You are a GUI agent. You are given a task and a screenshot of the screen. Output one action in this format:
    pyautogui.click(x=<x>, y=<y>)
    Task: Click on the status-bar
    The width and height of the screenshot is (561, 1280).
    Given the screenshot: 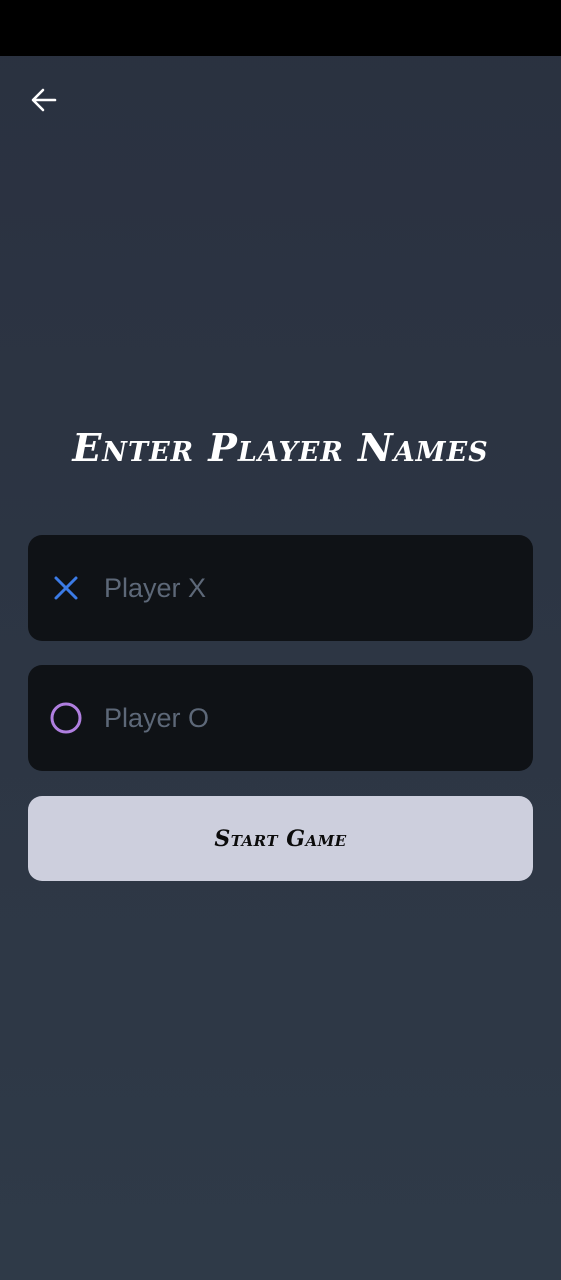 What is the action you would take?
    pyautogui.click(x=280, y=28)
    